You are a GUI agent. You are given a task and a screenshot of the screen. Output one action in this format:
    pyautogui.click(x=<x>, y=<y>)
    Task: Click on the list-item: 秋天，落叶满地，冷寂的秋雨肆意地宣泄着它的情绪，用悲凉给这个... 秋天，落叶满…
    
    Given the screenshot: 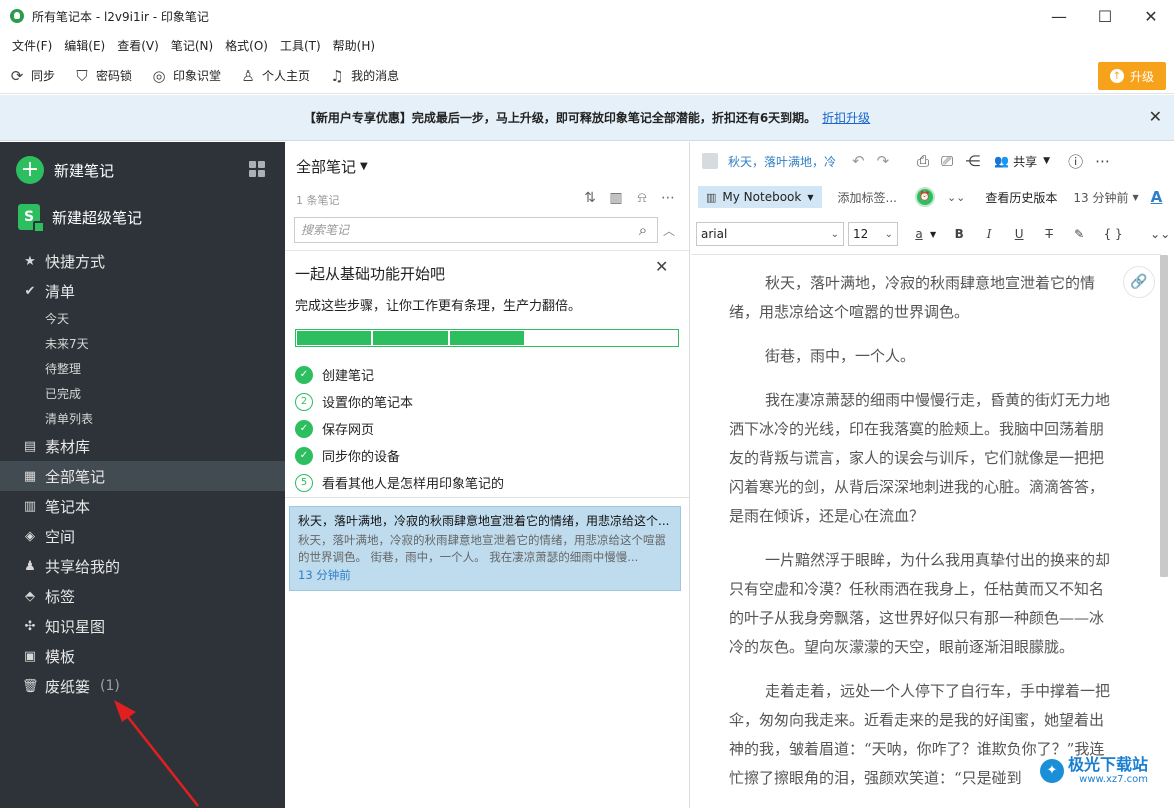 What is the action you would take?
    pyautogui.click(x=485, y=548)
    